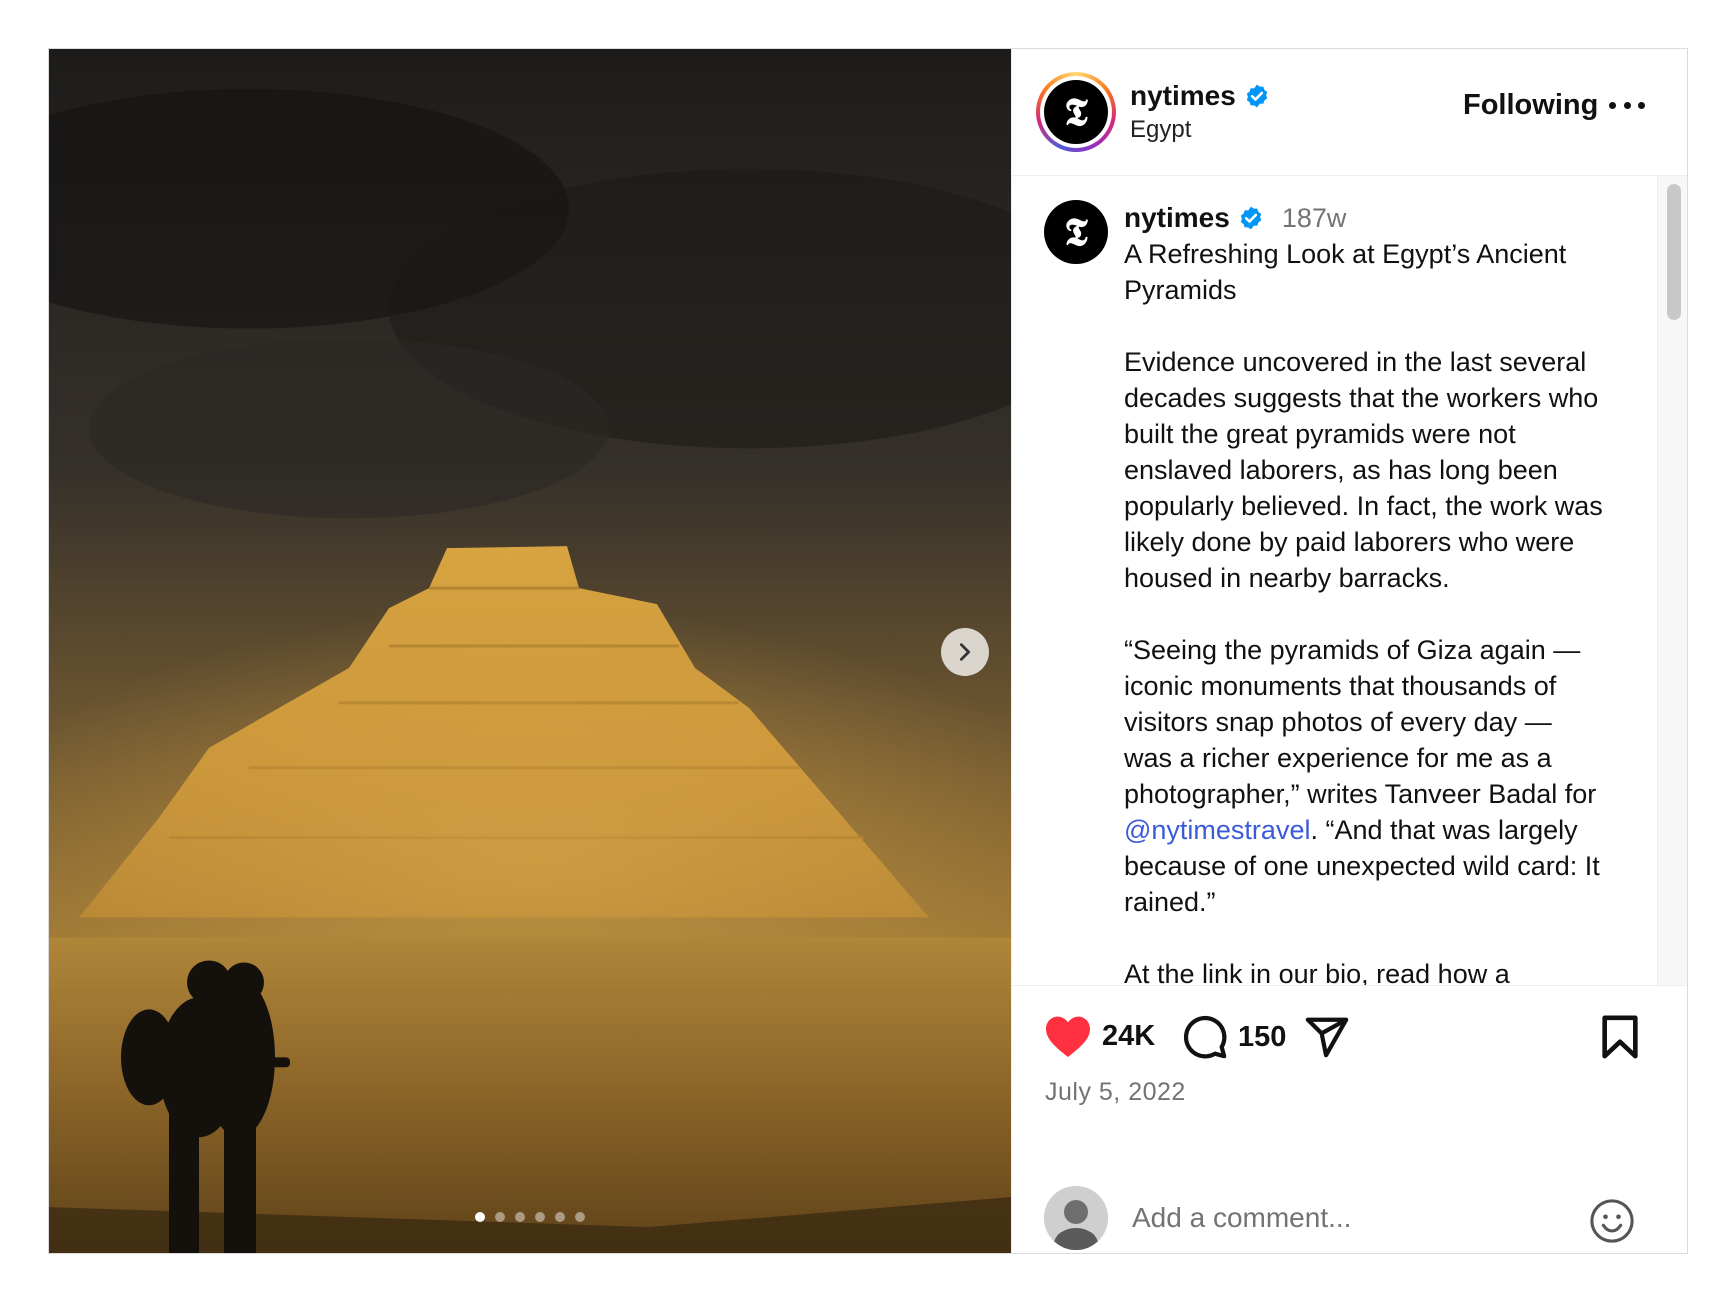  Describe the element at coordinates (1349, 1070) in the screenshot. I see `action-bar: 24K 150 July 5, 2022` at that location.